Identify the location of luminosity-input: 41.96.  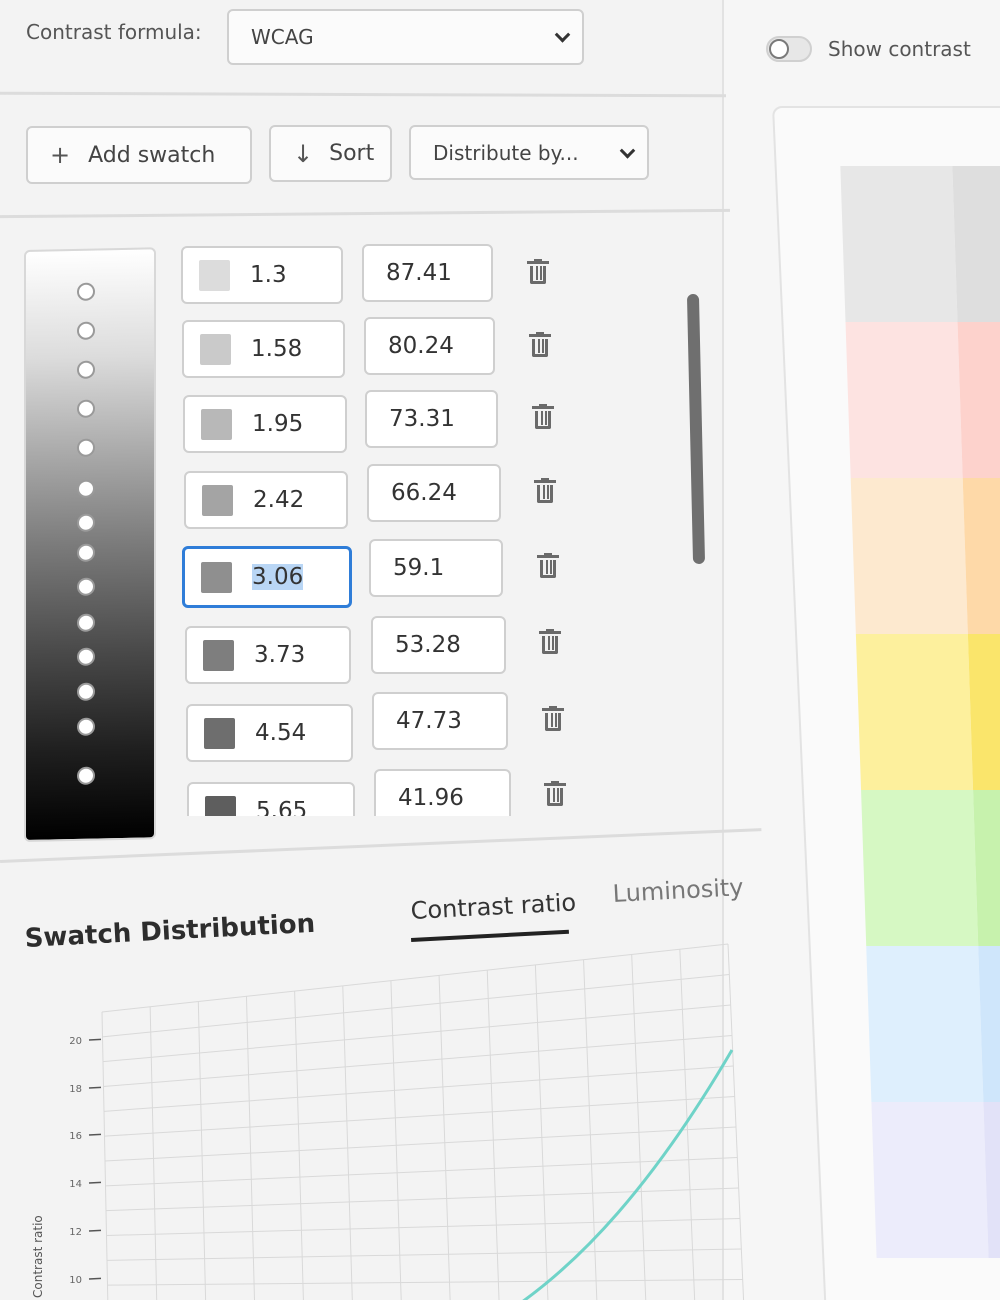
(442, 792).